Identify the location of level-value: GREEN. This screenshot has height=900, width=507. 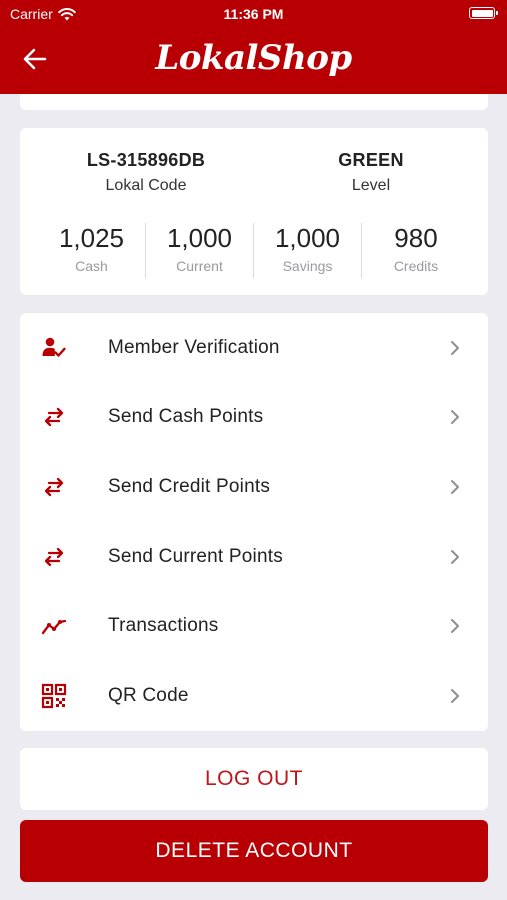
(371, 160).